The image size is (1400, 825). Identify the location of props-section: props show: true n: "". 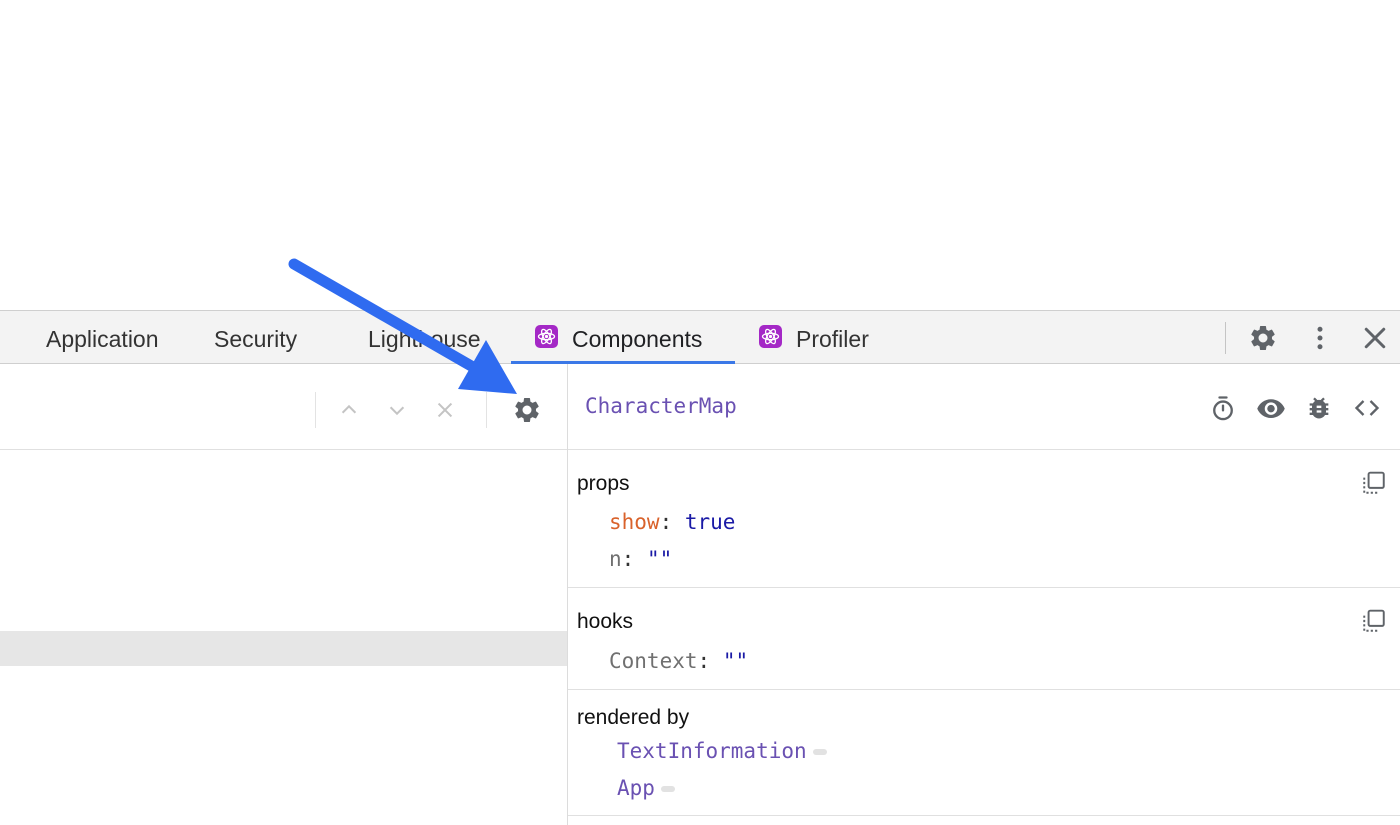
(984, 519).